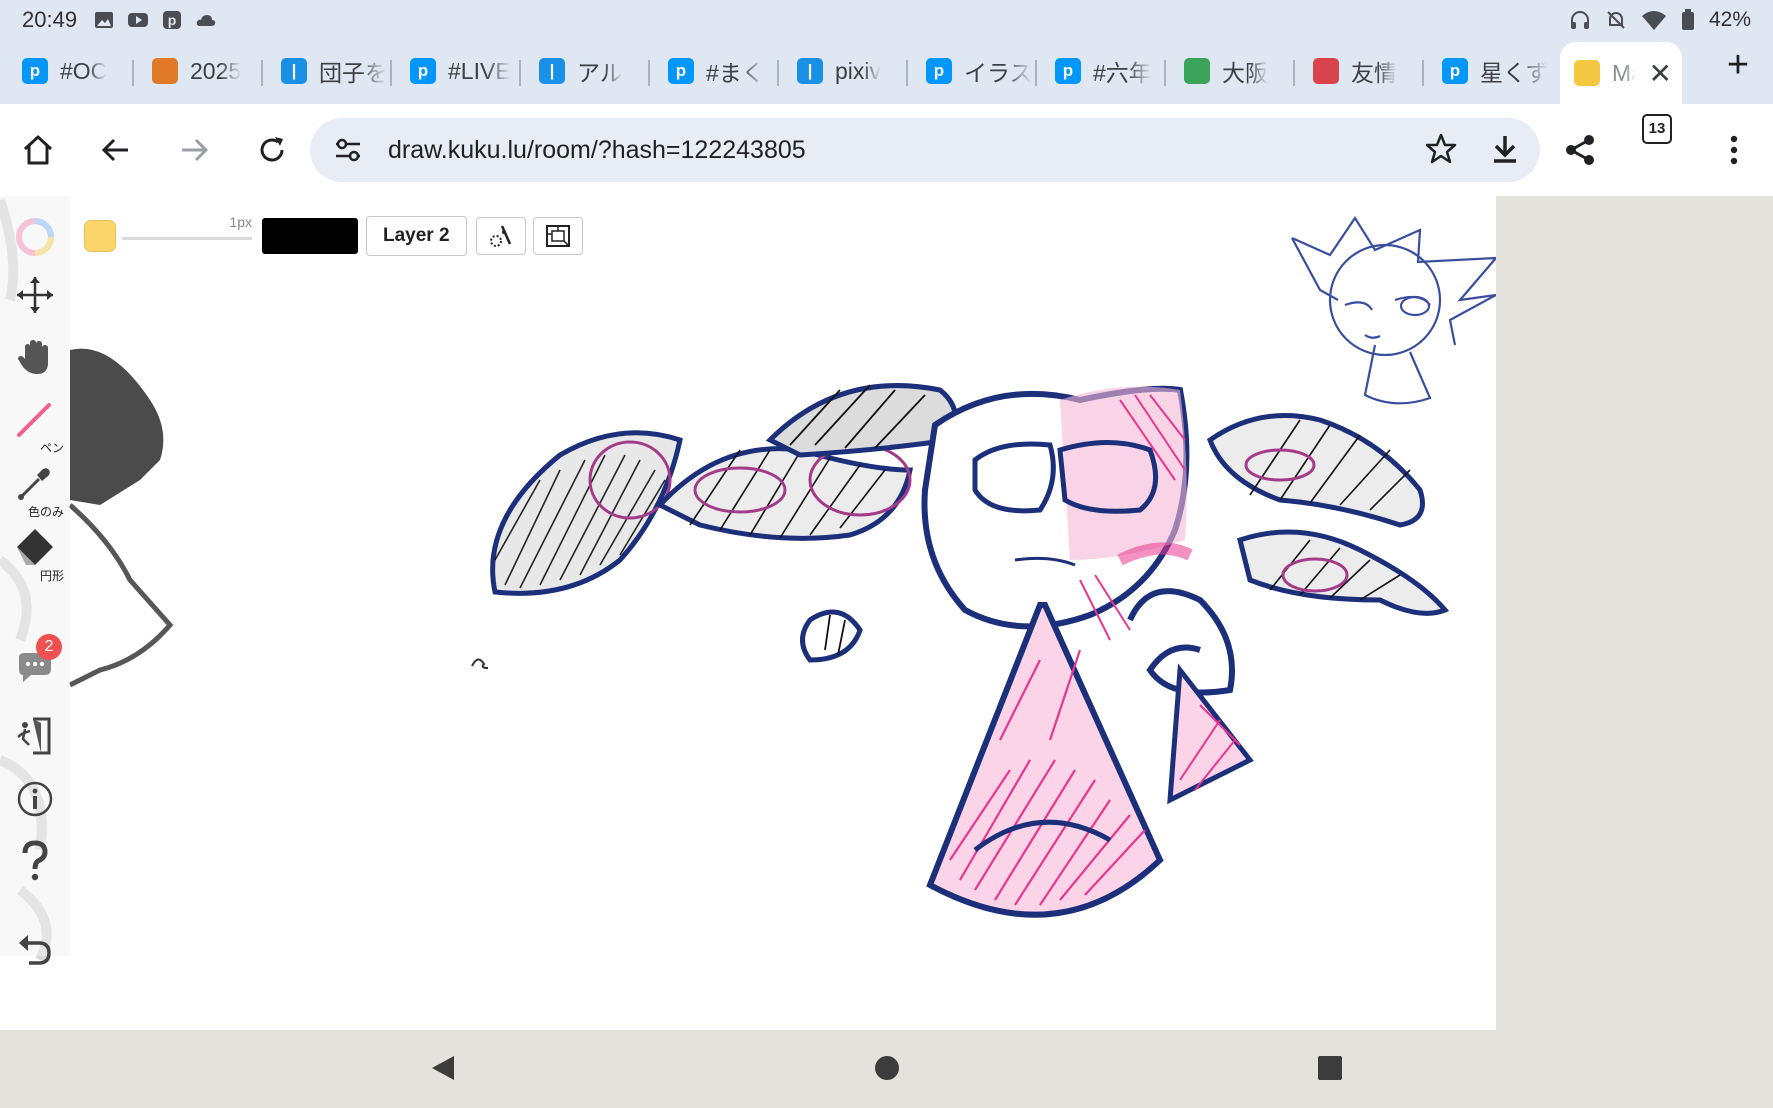 The height and width of the screenshot is (1108, 1773). Describe the element at coordinates (327, 71) in the screenshot. I see `tab: | 団子を` at that location.